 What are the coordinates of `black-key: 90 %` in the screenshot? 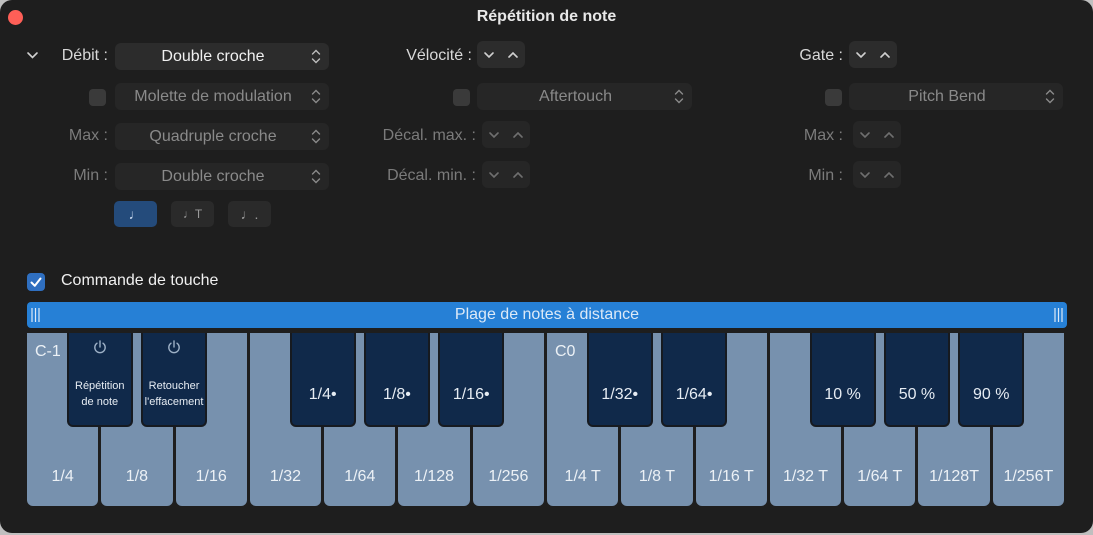 It's located at (991, 380).